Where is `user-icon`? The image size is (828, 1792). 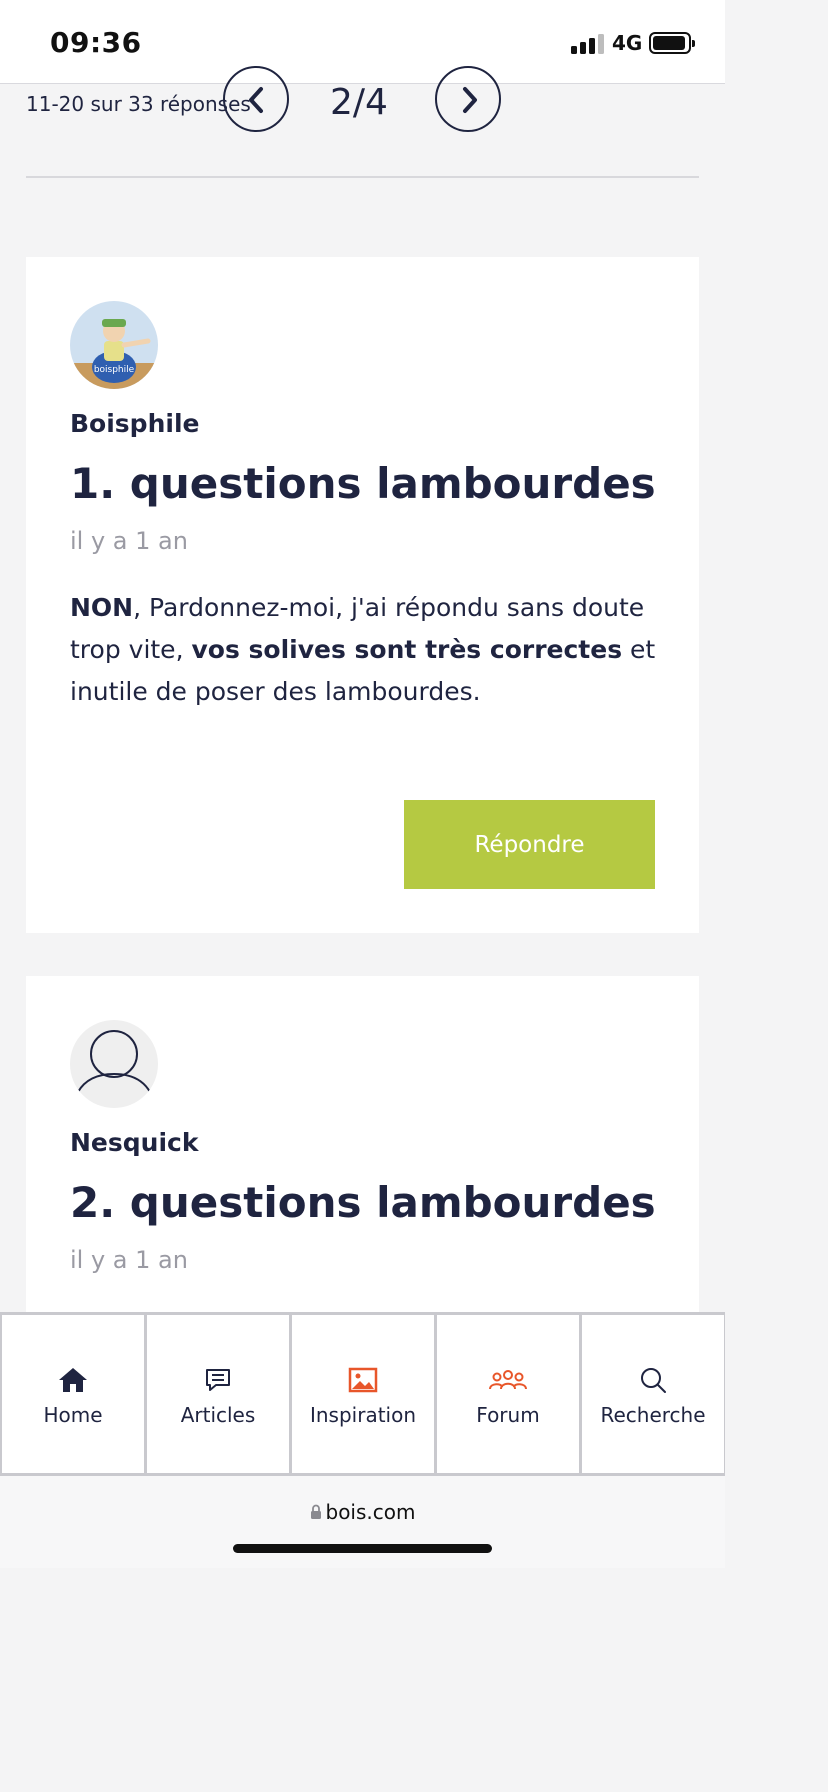 user-icon is located at coordinates (114, 1061).